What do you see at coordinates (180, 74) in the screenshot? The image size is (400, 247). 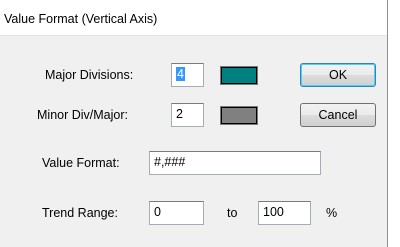 I see `major-divisions-value: 4` at bounding box center [180, 74].